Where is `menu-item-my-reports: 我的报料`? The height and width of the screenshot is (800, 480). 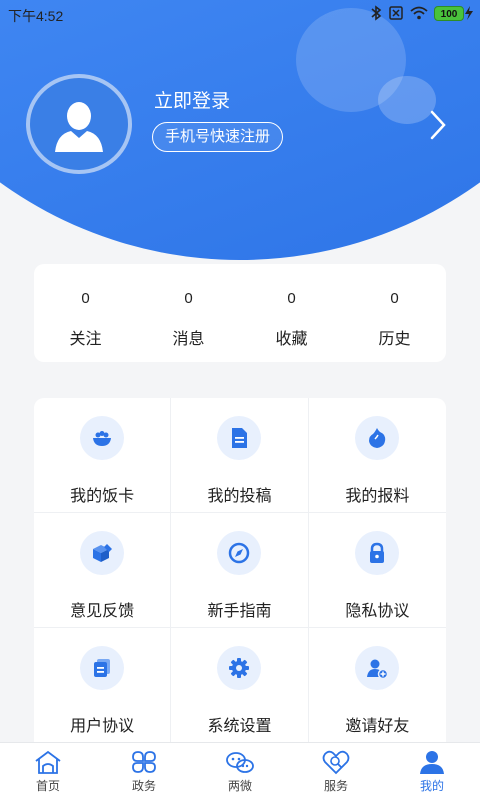 menu-item-my-reports: 我的报料 is located at coordinates (377, 455).